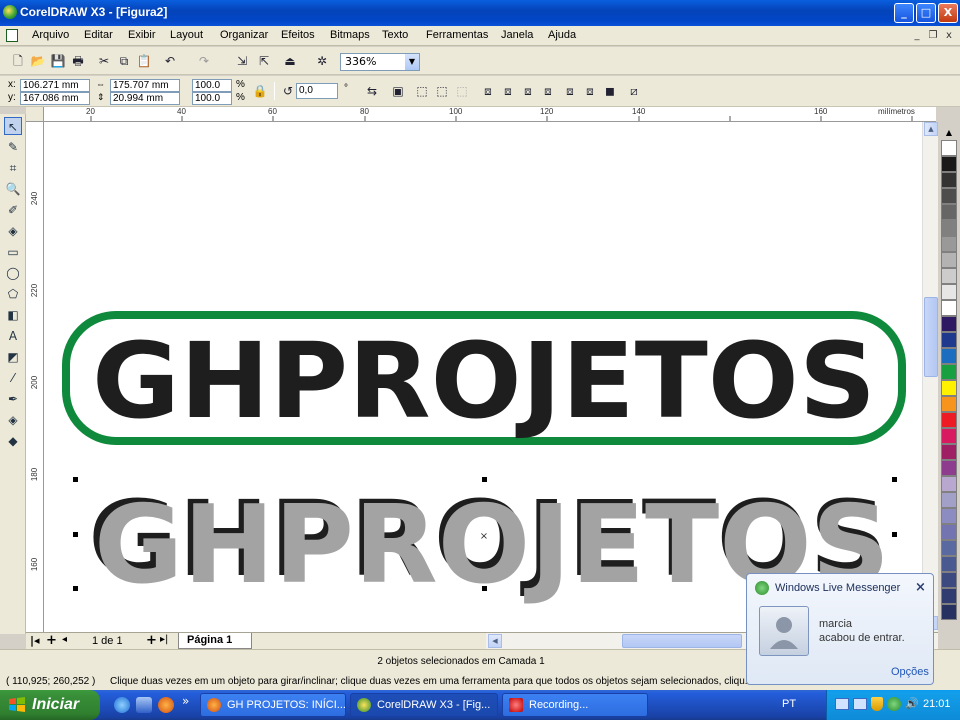 This screenshot has height=720, width=960. I want to click on scroll-up-button: ▲, so click(931, 129).